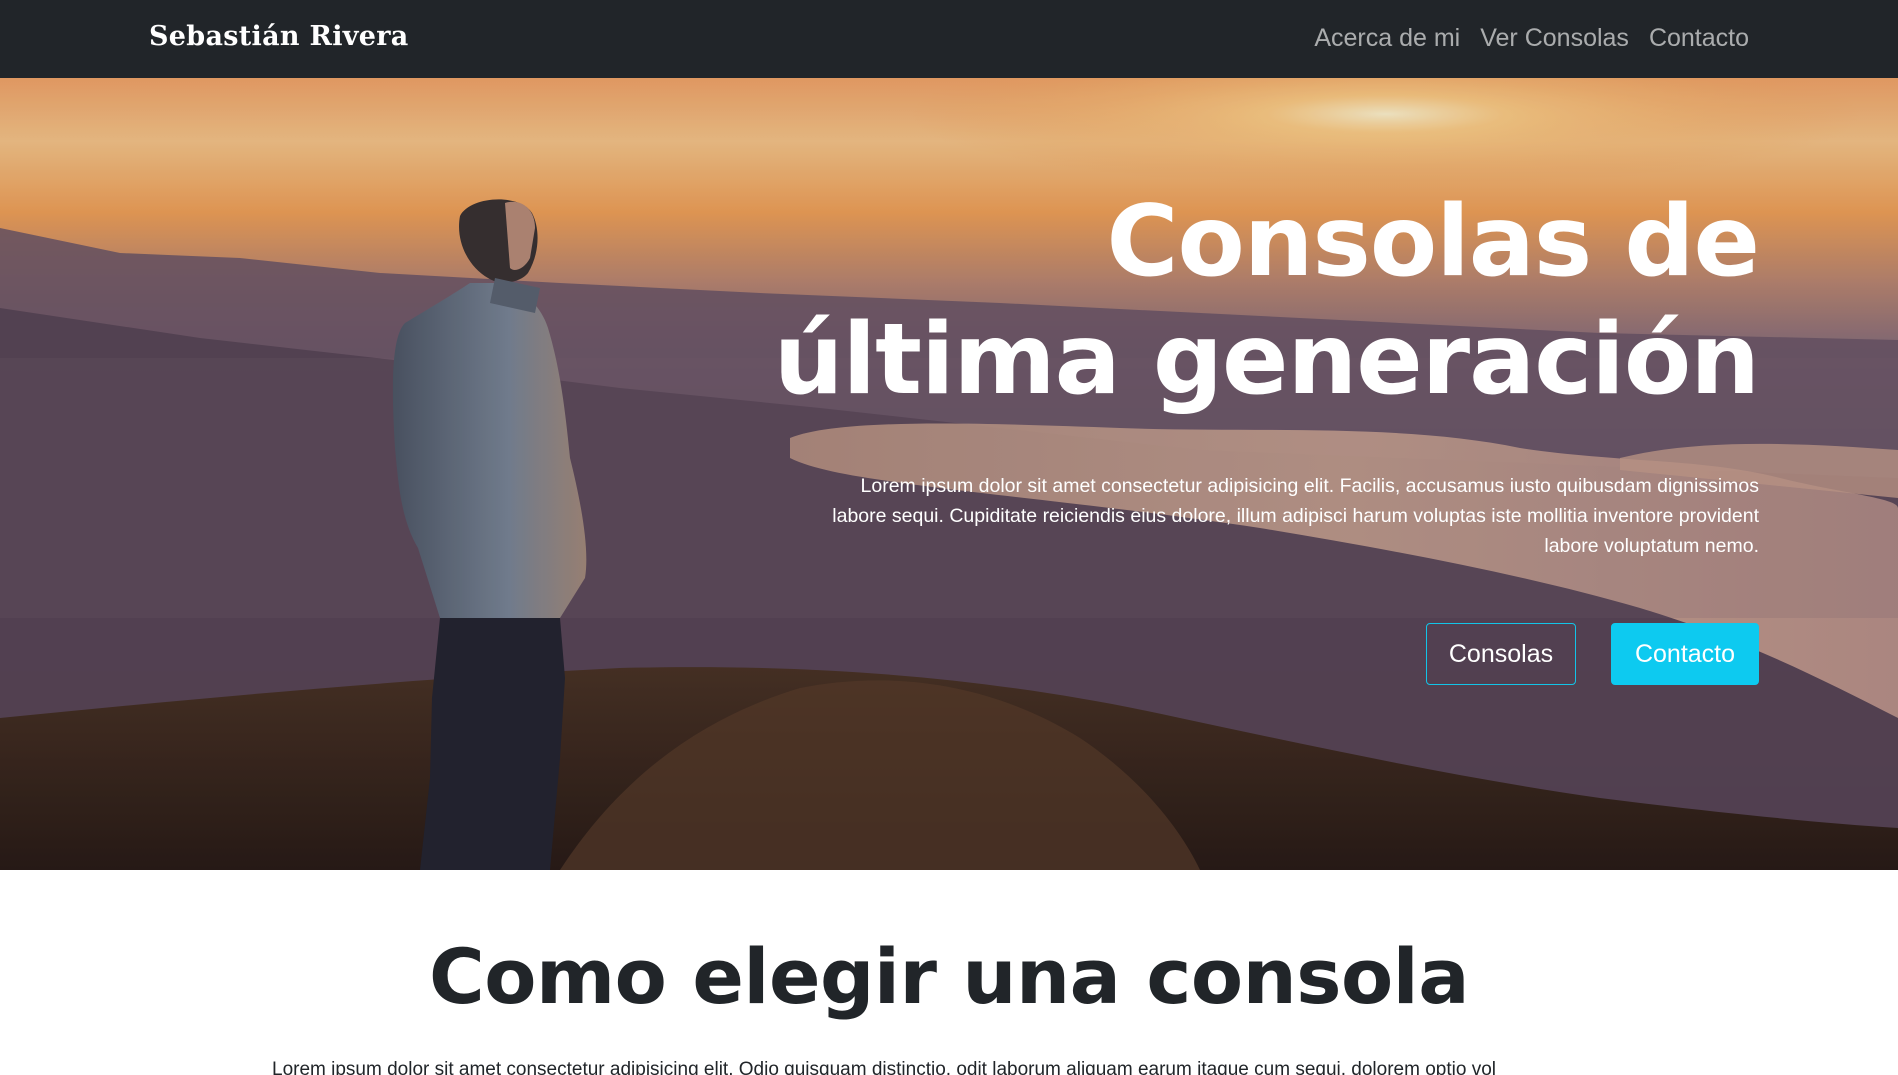  Describe the element at coordinates (1501, 654) in the screenshot. I see `consolas-button: Consolas` at that location.